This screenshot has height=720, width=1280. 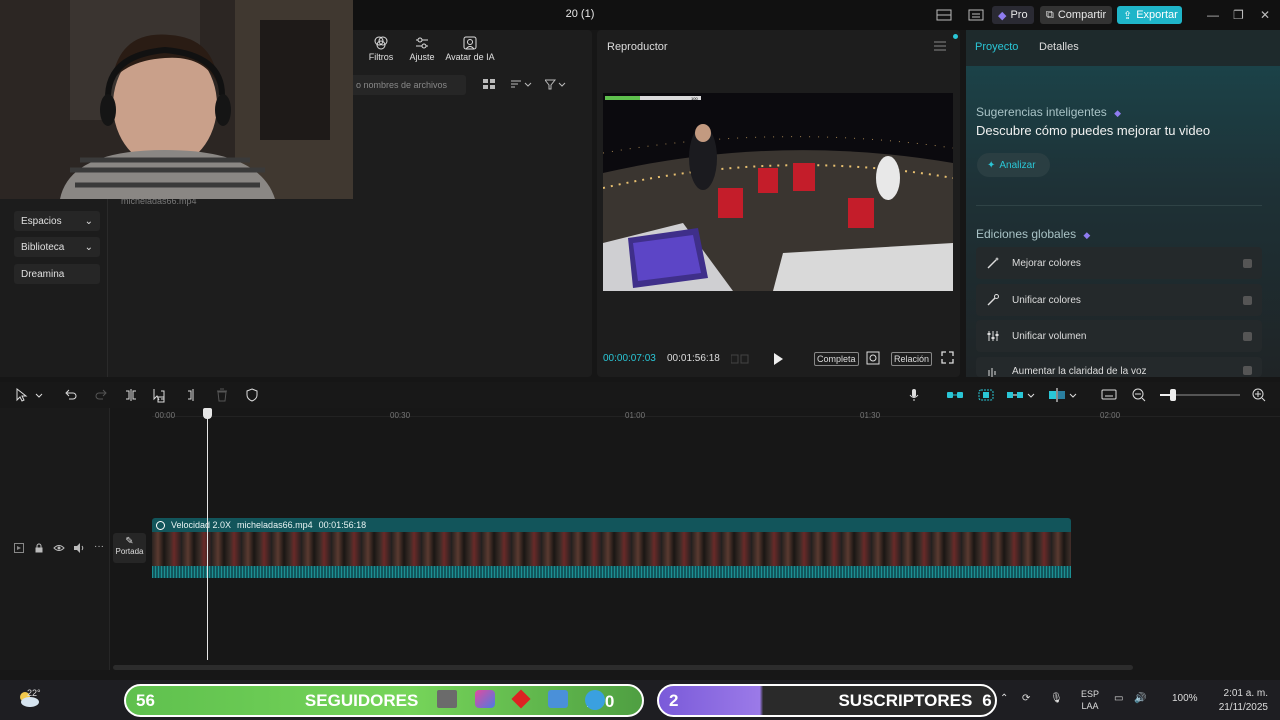 I want to click on ruler-tick: 01:00, so click(x=635, y=415).